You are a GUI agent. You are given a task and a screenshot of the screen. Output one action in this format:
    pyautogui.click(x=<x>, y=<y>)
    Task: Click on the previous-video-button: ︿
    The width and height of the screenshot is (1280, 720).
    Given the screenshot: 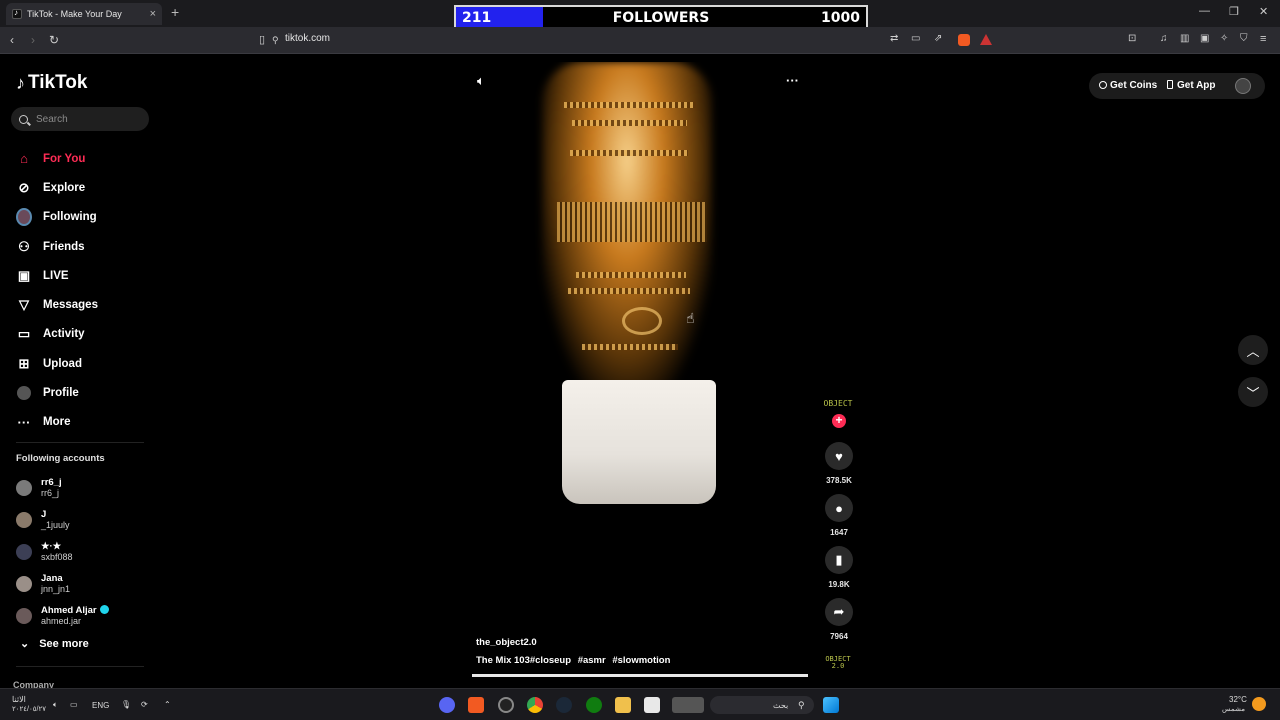 What is the action you would take?
    pyautogui.click(x=1253, y=350)
    